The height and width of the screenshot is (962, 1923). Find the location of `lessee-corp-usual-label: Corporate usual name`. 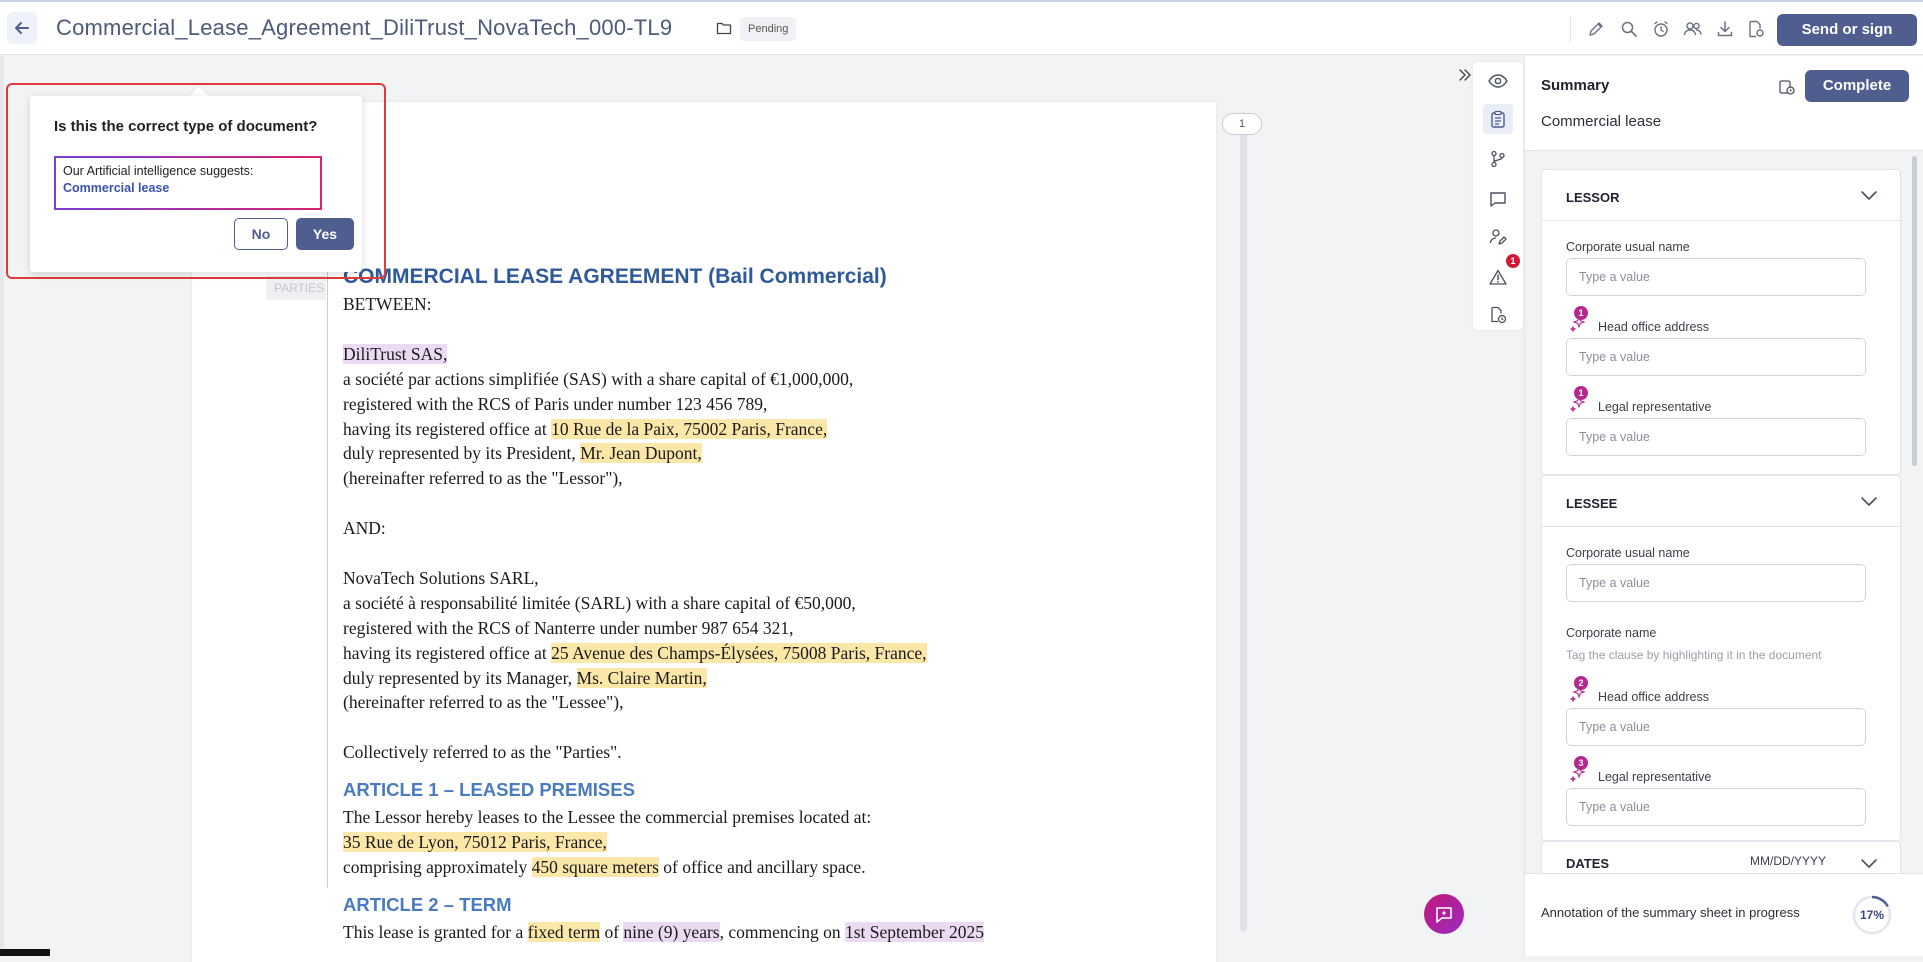

lessee-corp-usual-label: Corporate usual name is located at coordinates (1628, 553).